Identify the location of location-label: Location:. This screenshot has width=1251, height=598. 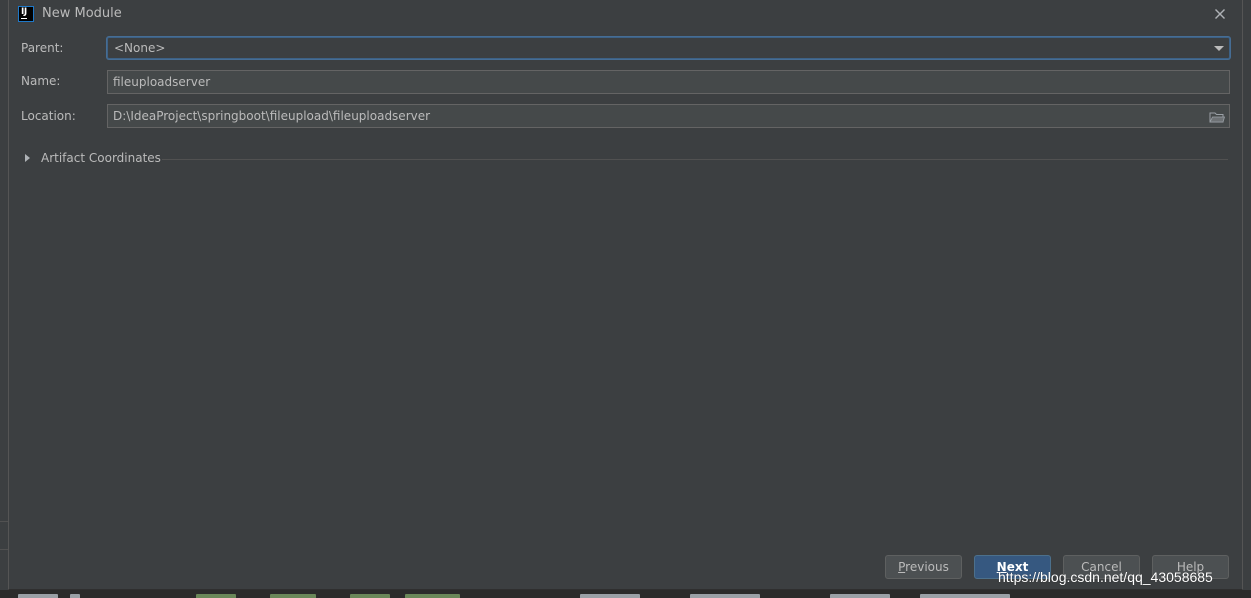
(48, 116).